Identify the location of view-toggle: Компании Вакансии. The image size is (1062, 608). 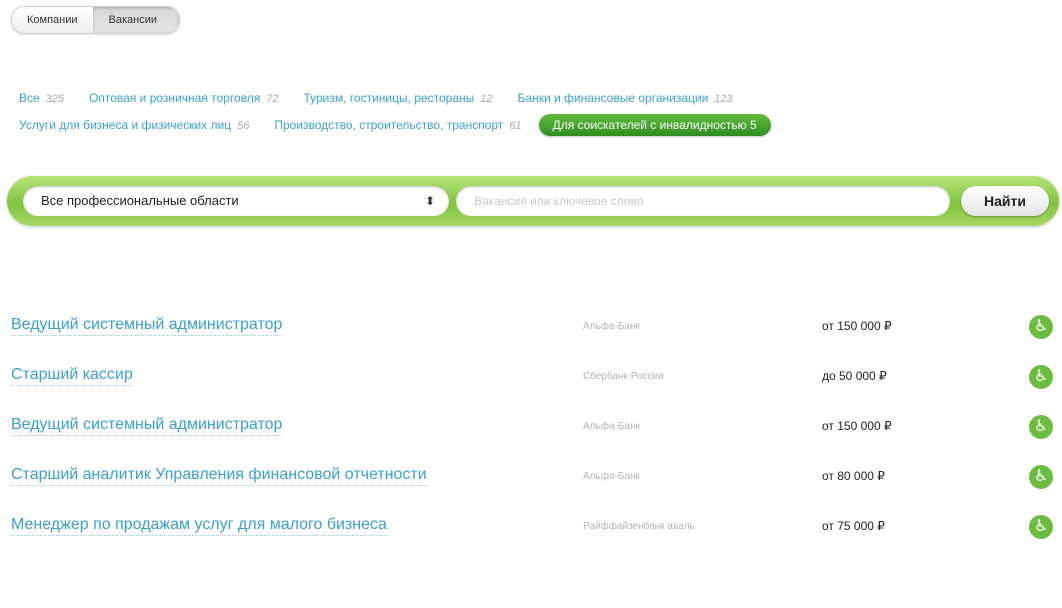
(96, 20).